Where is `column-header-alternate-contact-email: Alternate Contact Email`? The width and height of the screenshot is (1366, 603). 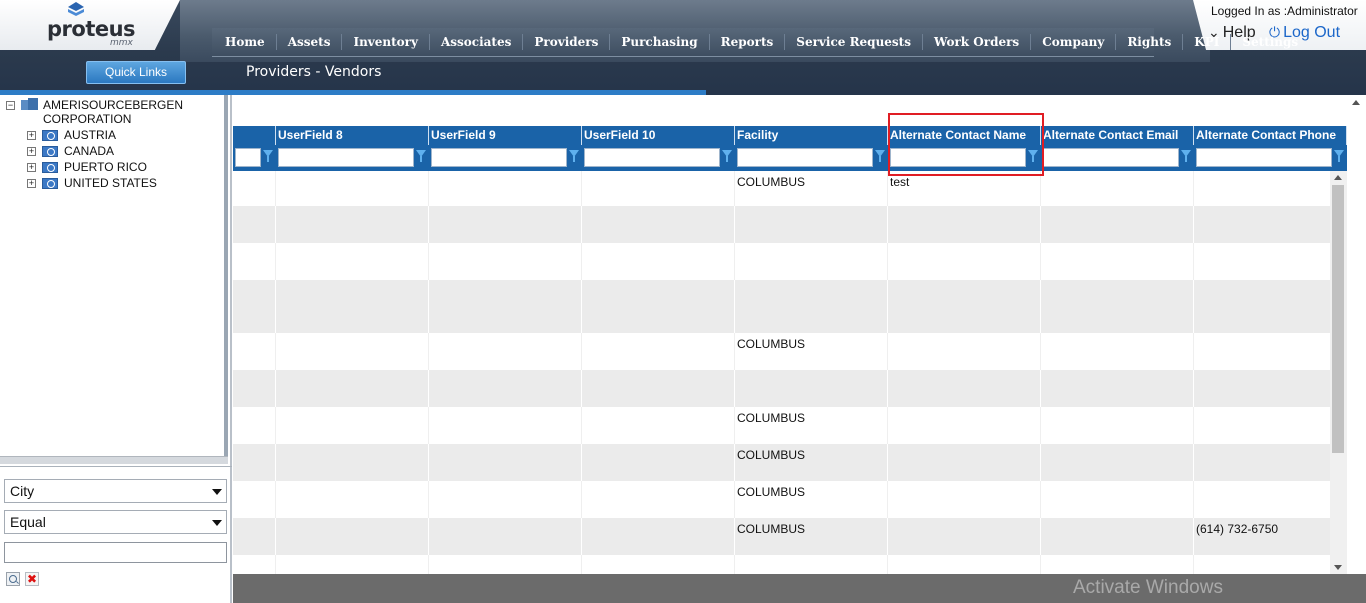
column-header-alternate-contact-email: Alternate Contact Email is located at coordinates (1117, 135).